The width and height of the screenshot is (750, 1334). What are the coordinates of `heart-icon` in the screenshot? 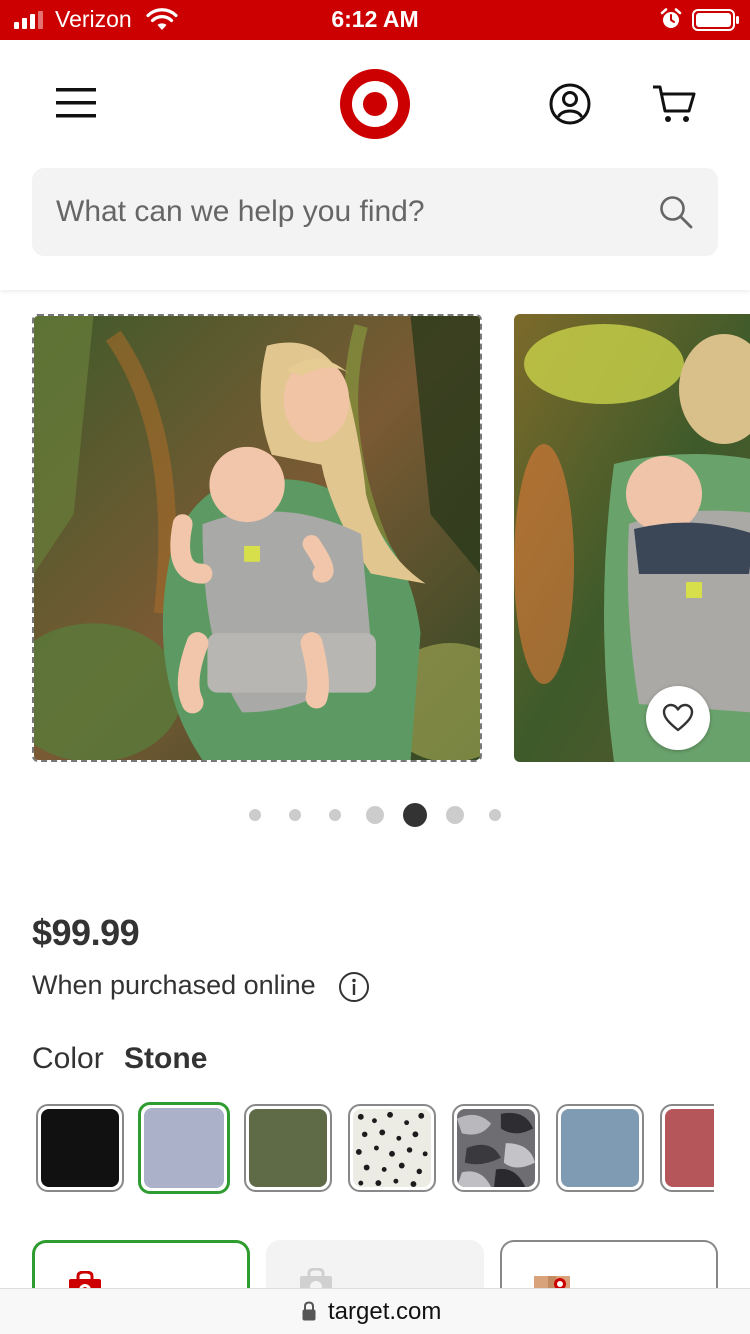 It's located at (678, 717).